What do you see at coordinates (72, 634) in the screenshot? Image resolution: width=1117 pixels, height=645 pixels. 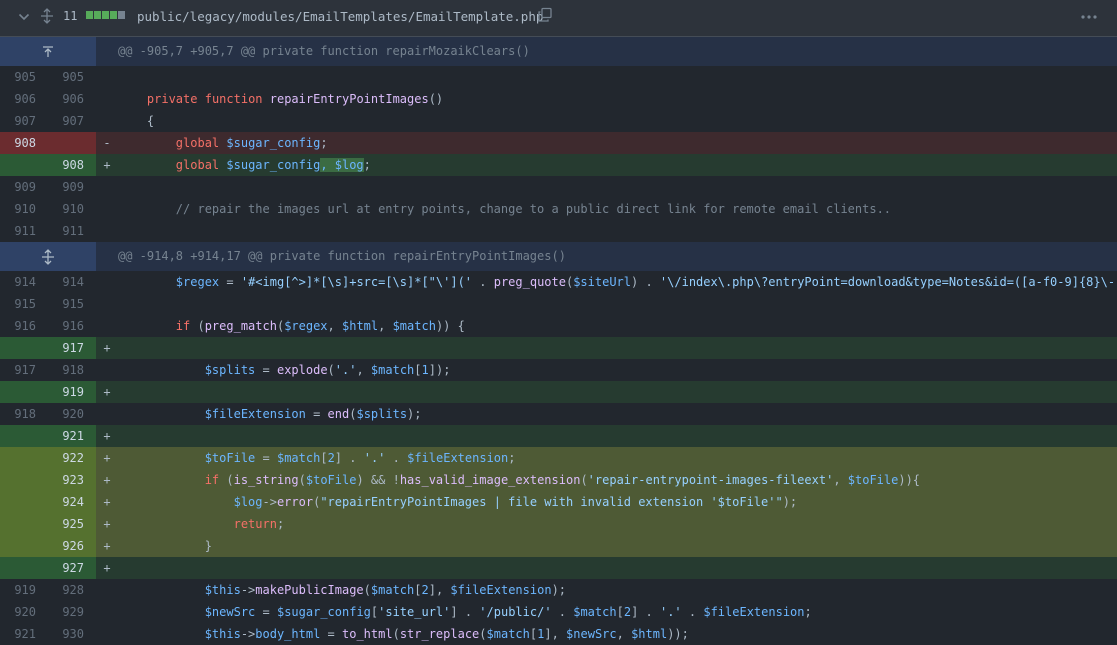 I see `new-line-number: 930` at bounding box center [72, 634].